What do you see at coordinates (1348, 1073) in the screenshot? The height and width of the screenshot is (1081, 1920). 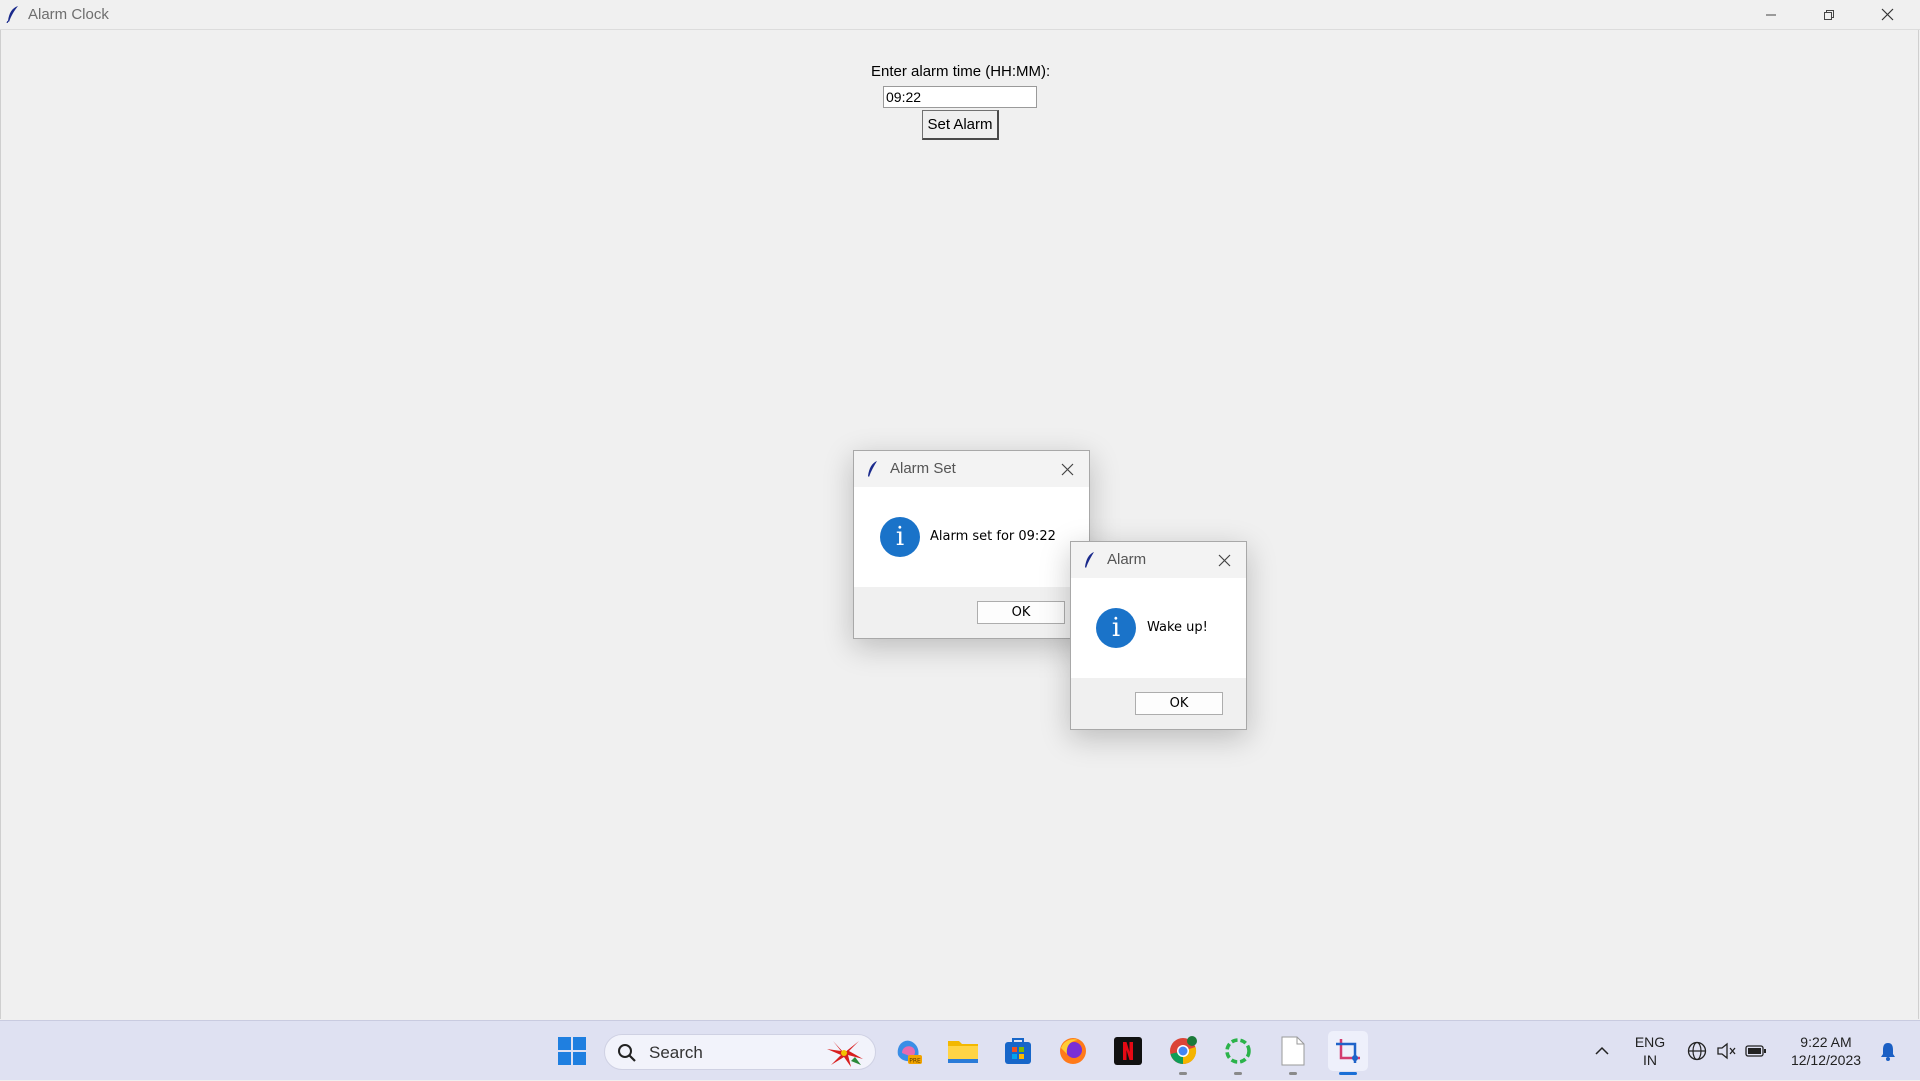 I see `active-indicator` at bounding box center [1348, 1073].